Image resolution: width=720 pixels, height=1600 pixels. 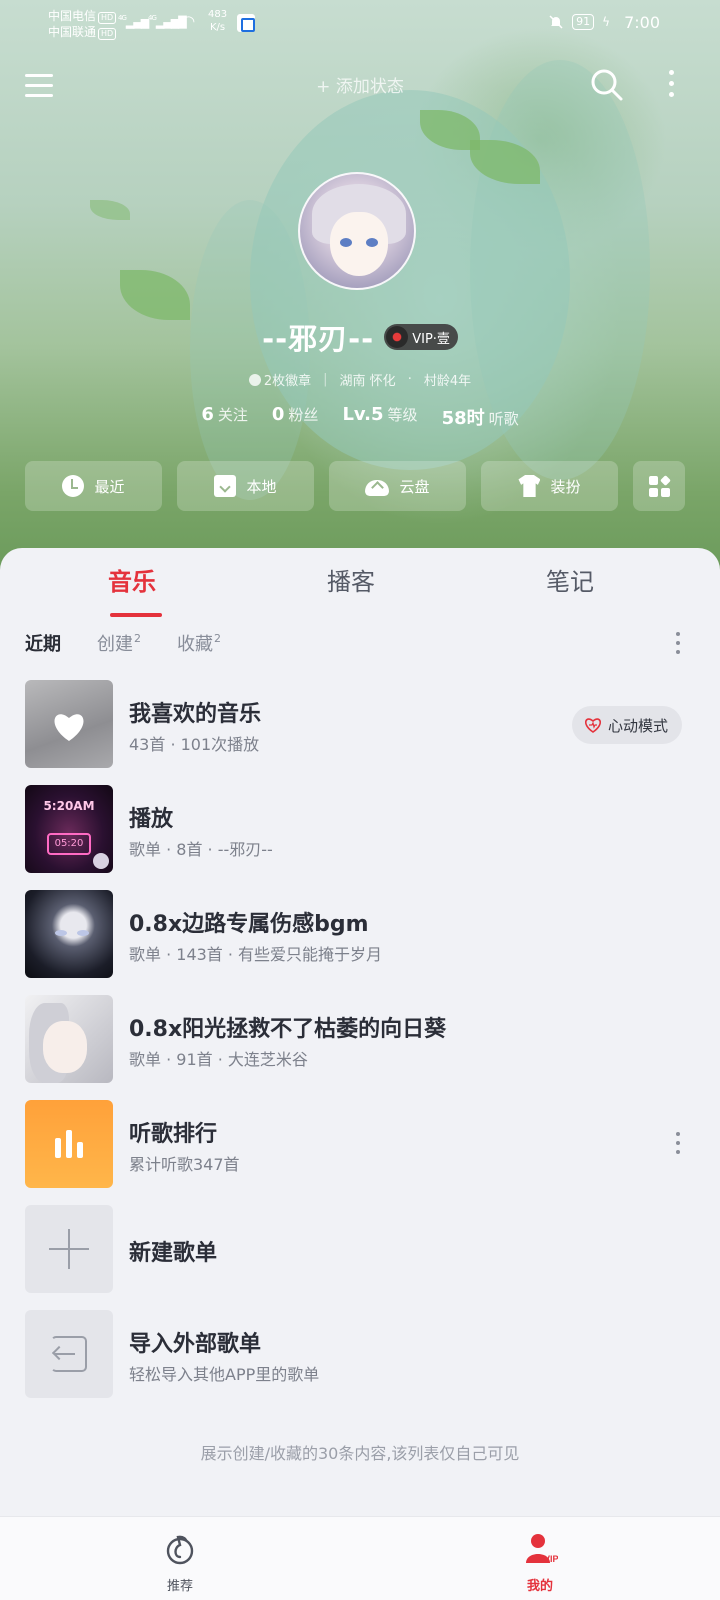 What do you see at coordinates (194, 744) in the screenshot?
I see `playlist-subtitle: 43首 · 101次播放` at bounding box center [194, 744].